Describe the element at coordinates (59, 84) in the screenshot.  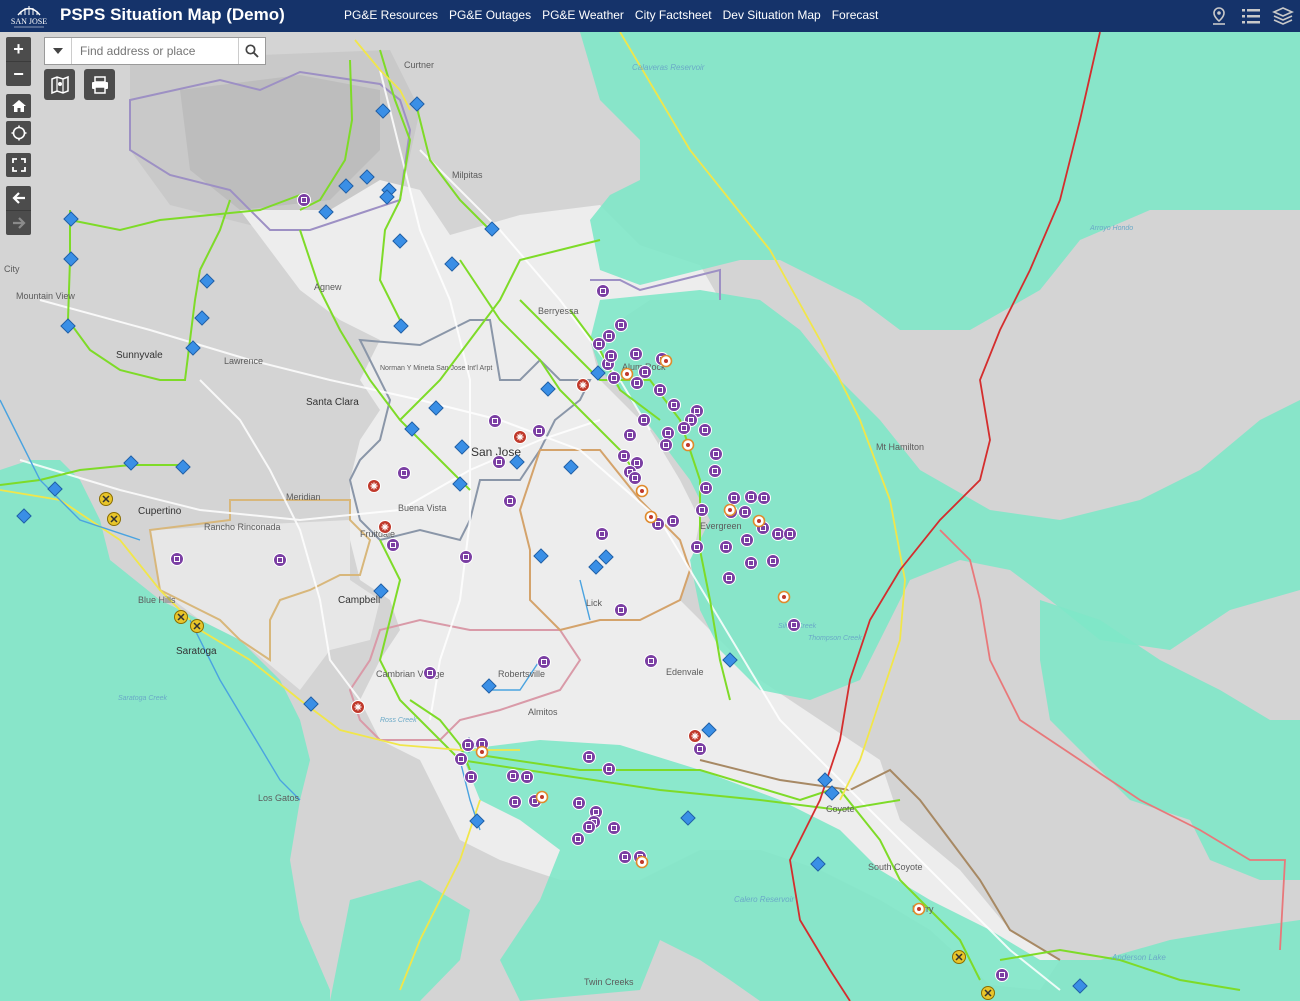
I see `basemap-gallery-button` at that location.